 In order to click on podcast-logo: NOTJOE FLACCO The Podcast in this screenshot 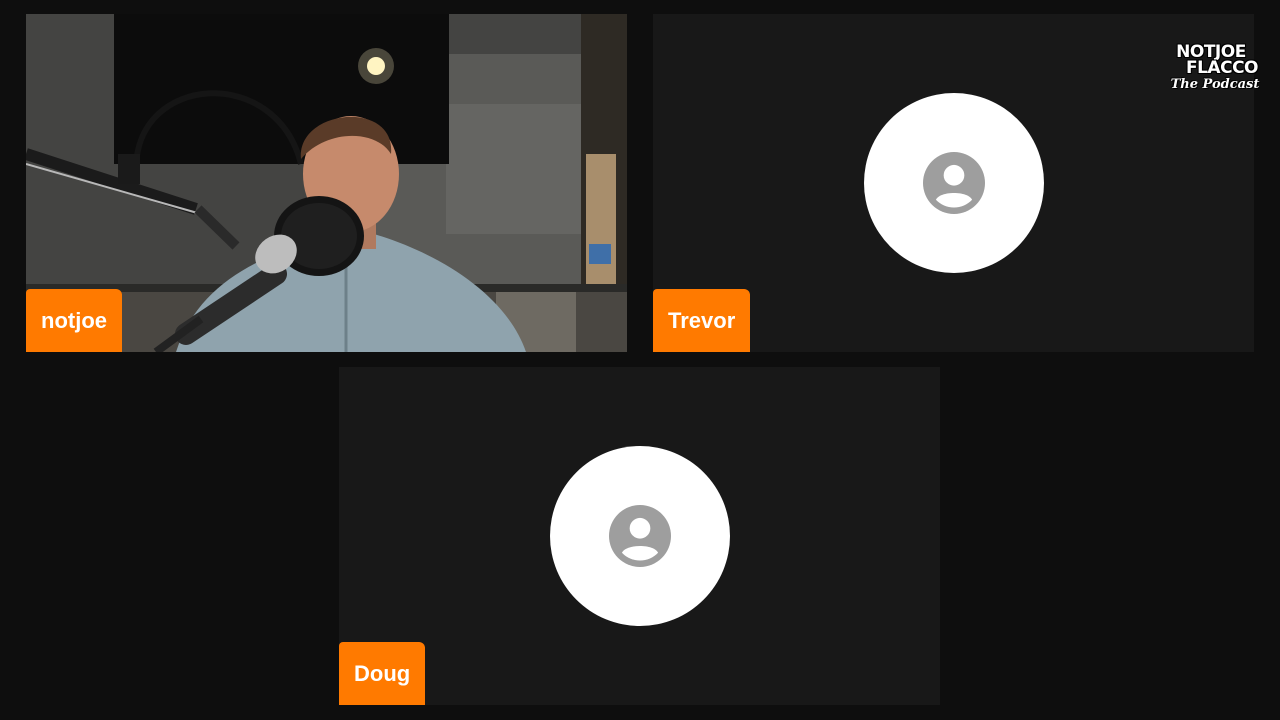, I will do `click(1211, 68)`.